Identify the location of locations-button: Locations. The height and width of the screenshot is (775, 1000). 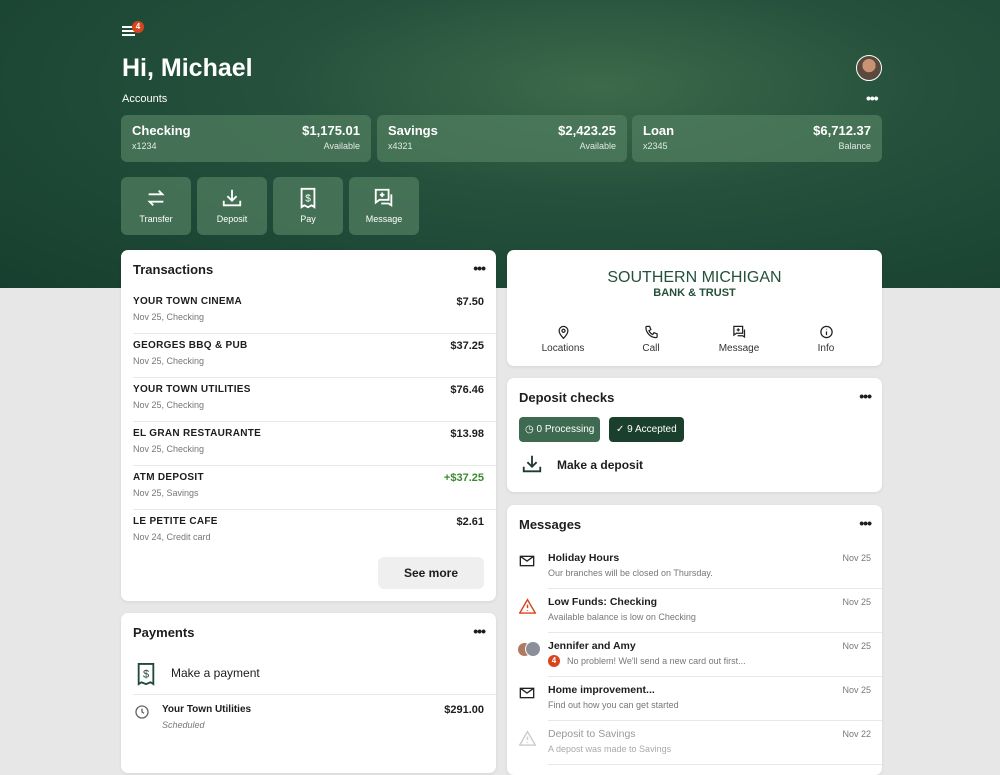
(563, 339).